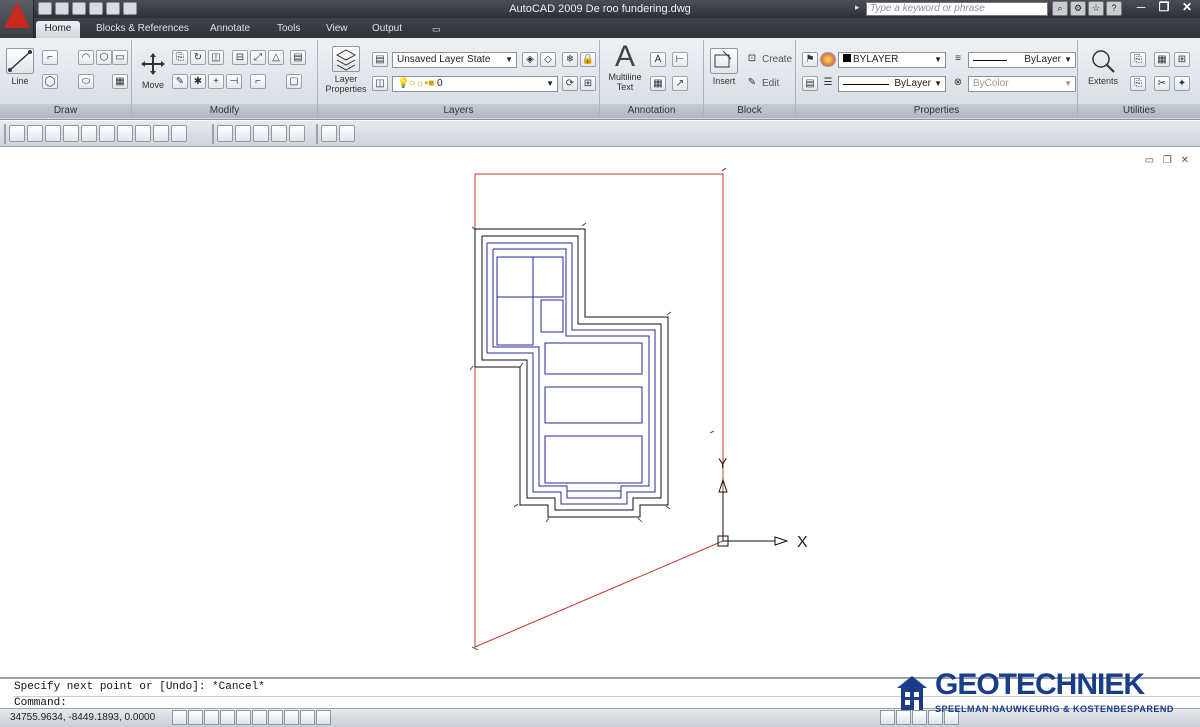  What do you see at coordinates (810, 59) in the screenshot?
I see `match-properties-icon: ⚑` at bounding box center [810, 59].